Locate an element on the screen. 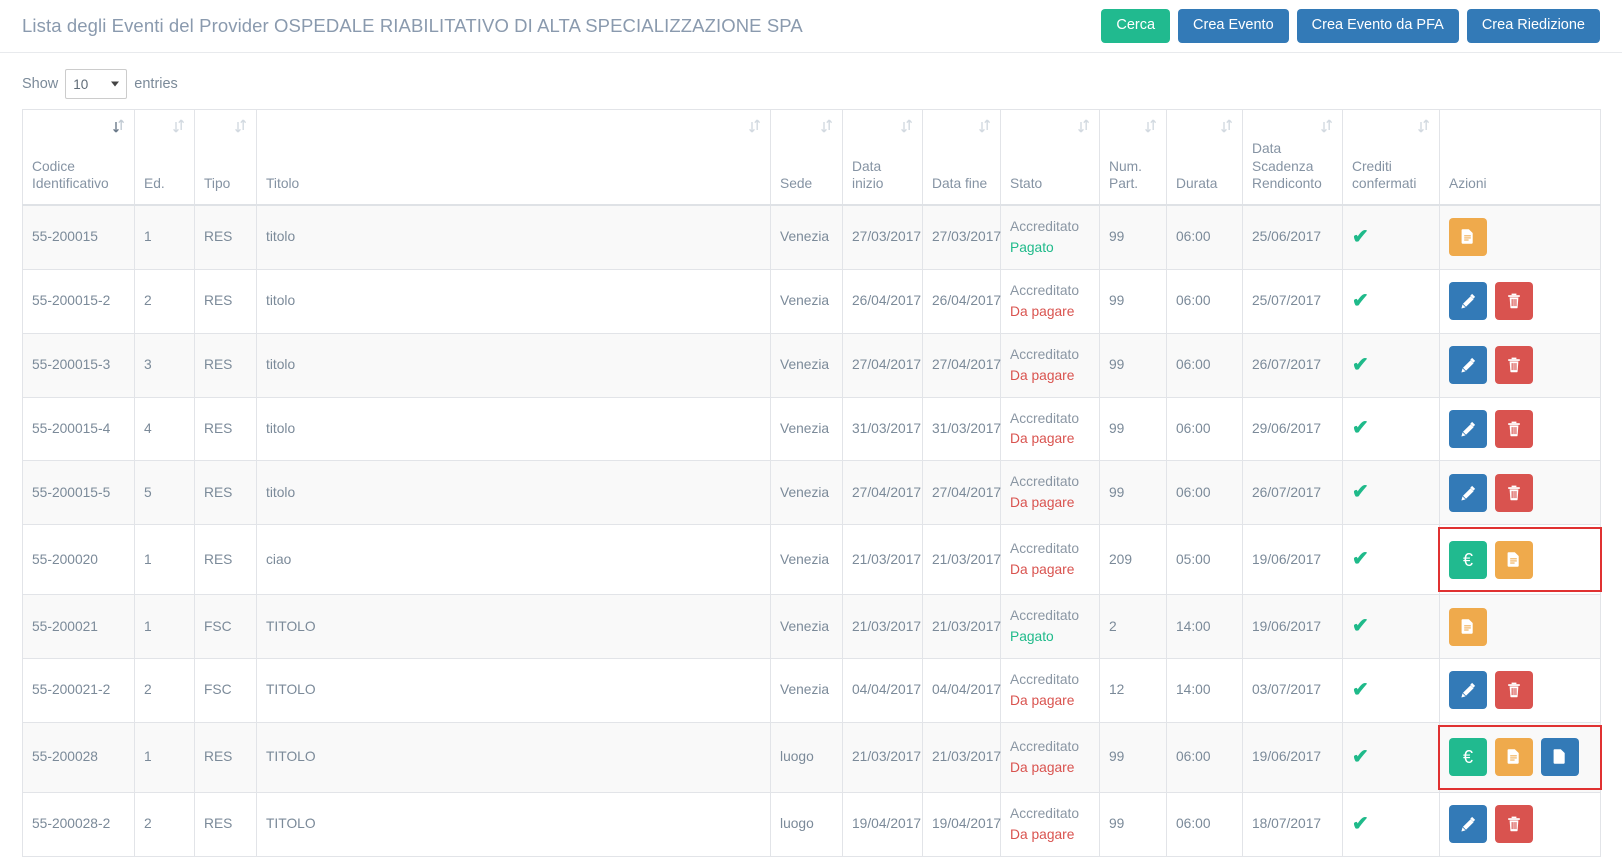 This screenshot has height=862, width=1622. cell-data-fine: 27/03/2017 is located at coordinates (961, 237).